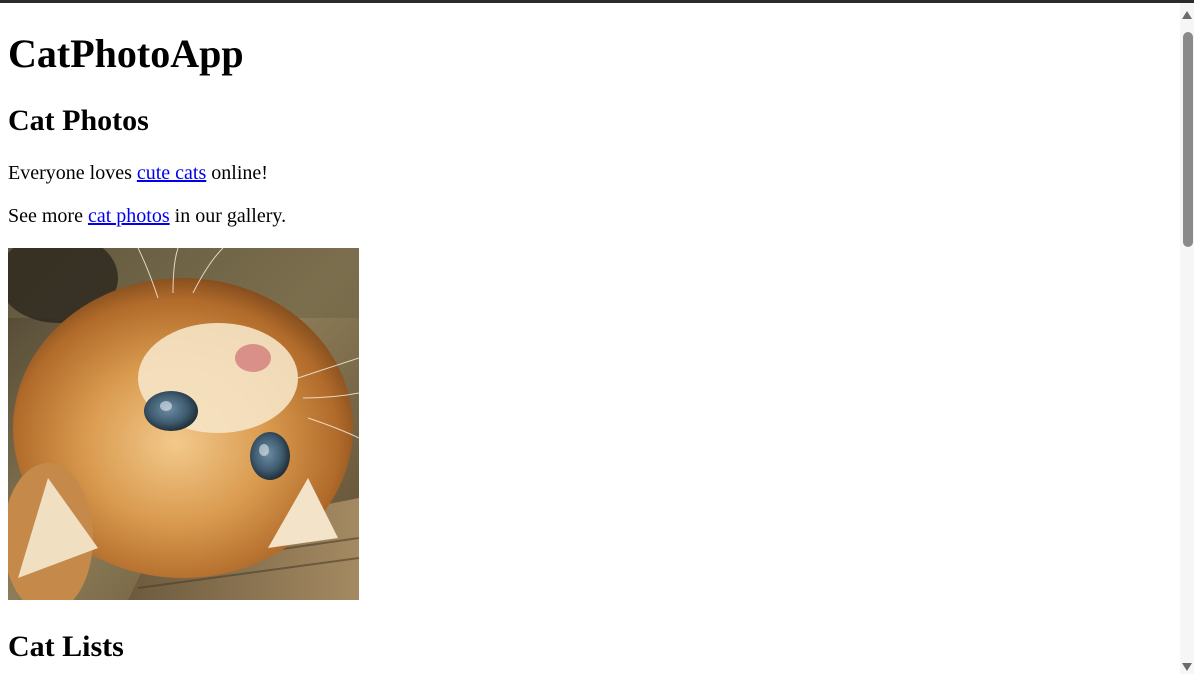 This screenshot has height=674, width=1194. What do you see at coordinates (66, 646) in the screenshot?
I see `section-heading-cat-lists: Cat Lists` at bounding box center [66, 646].